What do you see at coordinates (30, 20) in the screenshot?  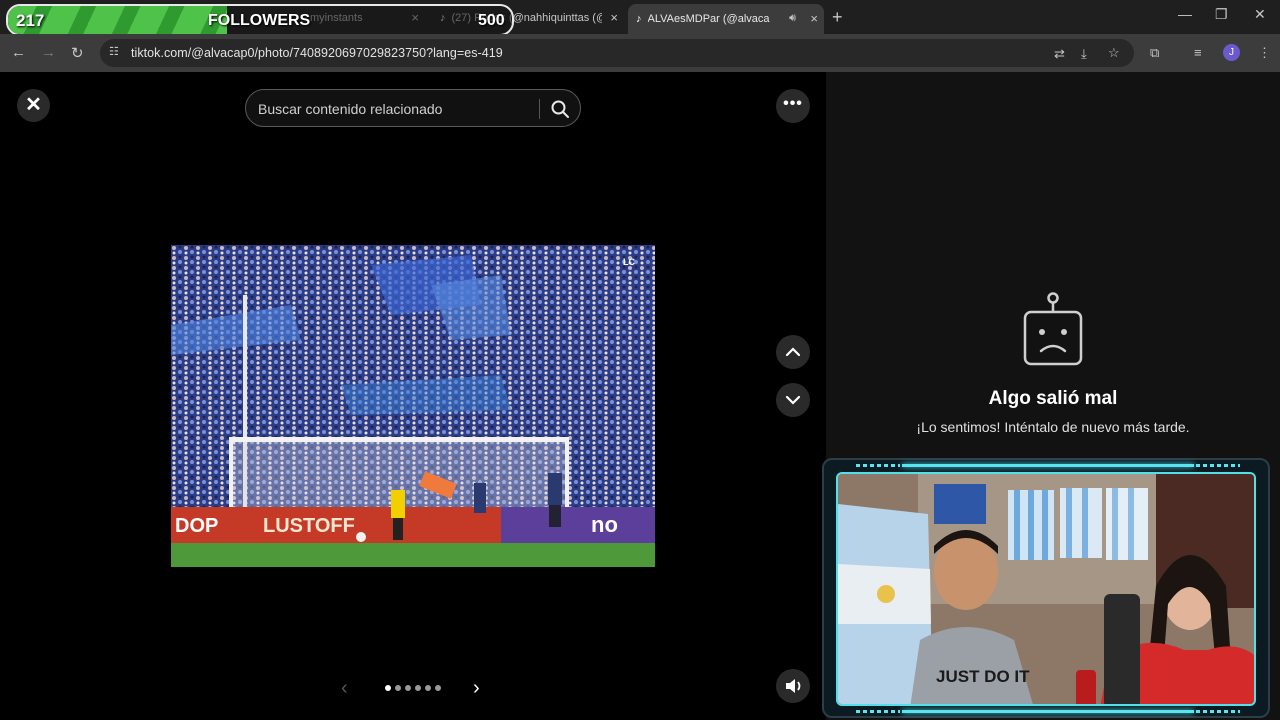 I see `followers-count: 217` at bounding box center [30, 20].